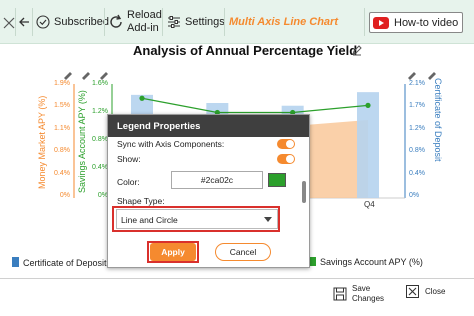 The height and width of the screenshot is (316, 474). What do you see at coordinates (237, 278) in the screenshot?
I see `footer-divider` at bounding box center [237, 278].